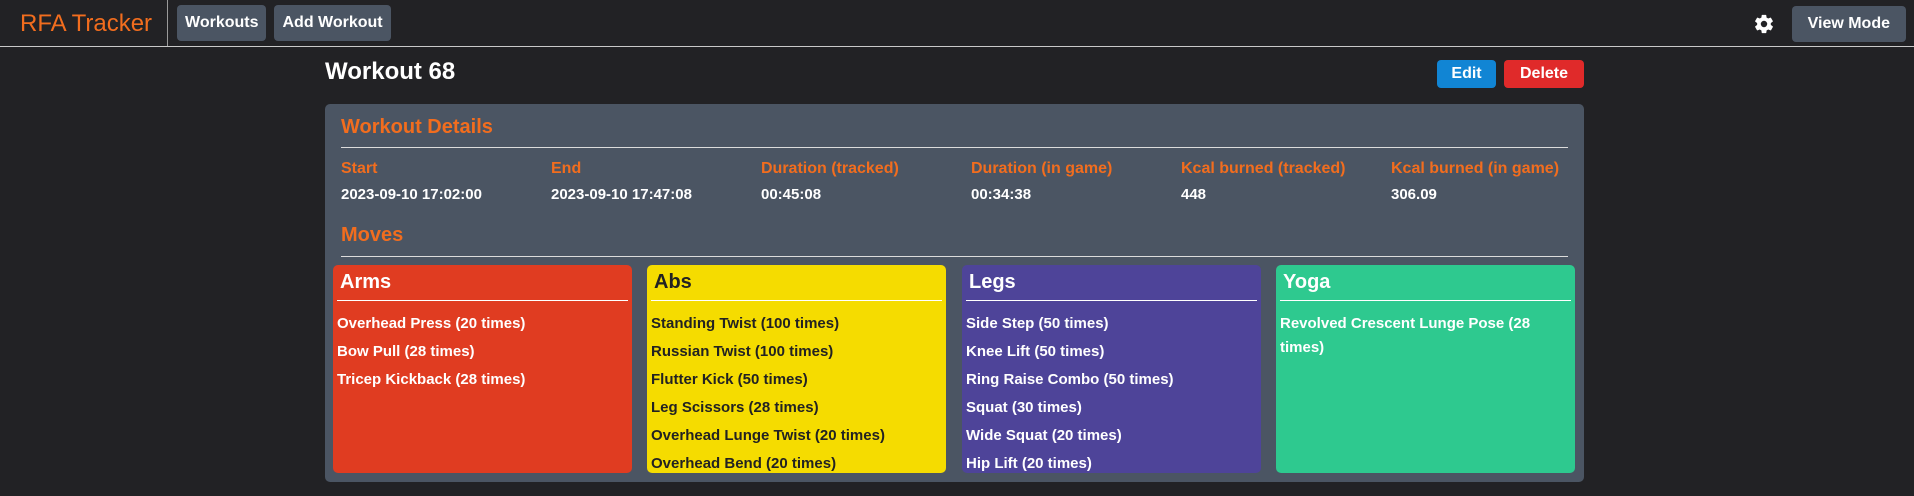  I want to click on stat-label: Kcal burned (tracked), so click(1263, 168).